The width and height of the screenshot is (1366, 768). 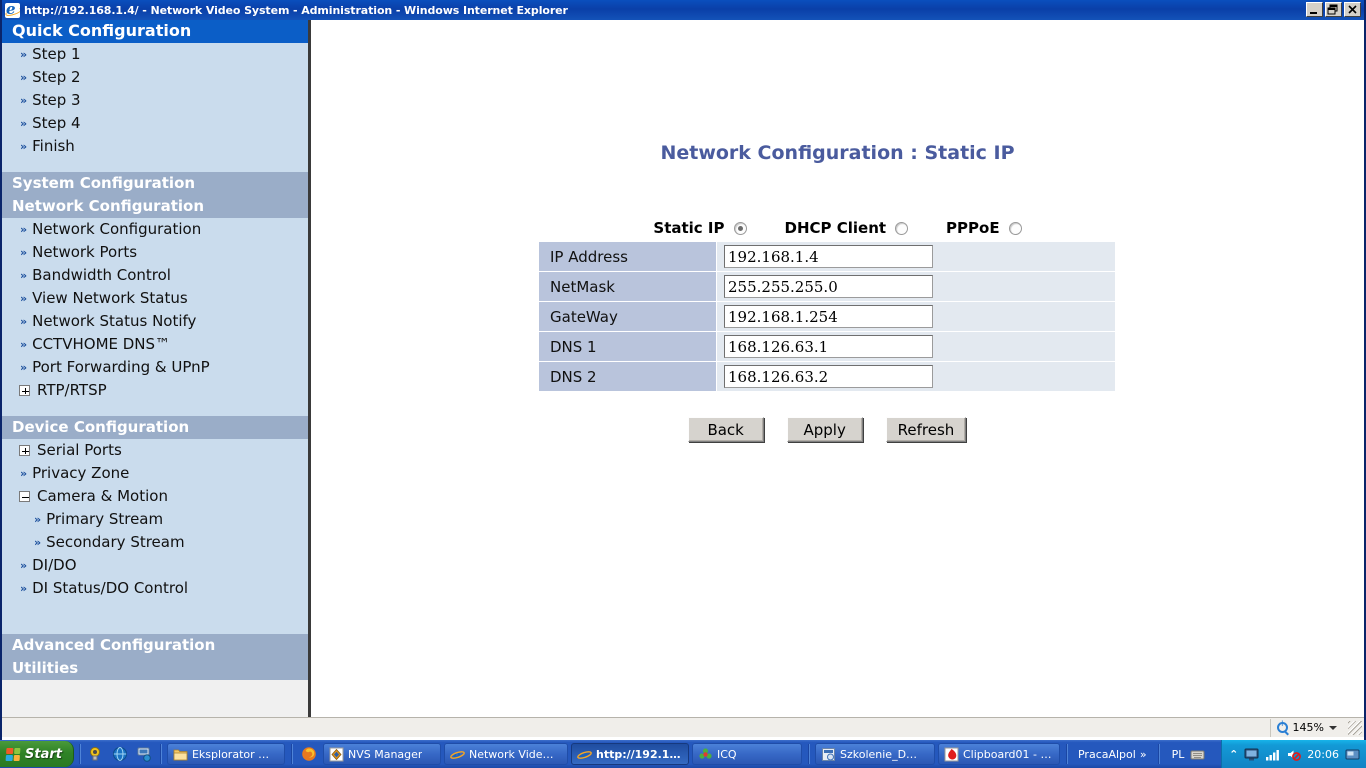 I want to click on field-label-netmask: NetMask, so click(x=627, y=286).